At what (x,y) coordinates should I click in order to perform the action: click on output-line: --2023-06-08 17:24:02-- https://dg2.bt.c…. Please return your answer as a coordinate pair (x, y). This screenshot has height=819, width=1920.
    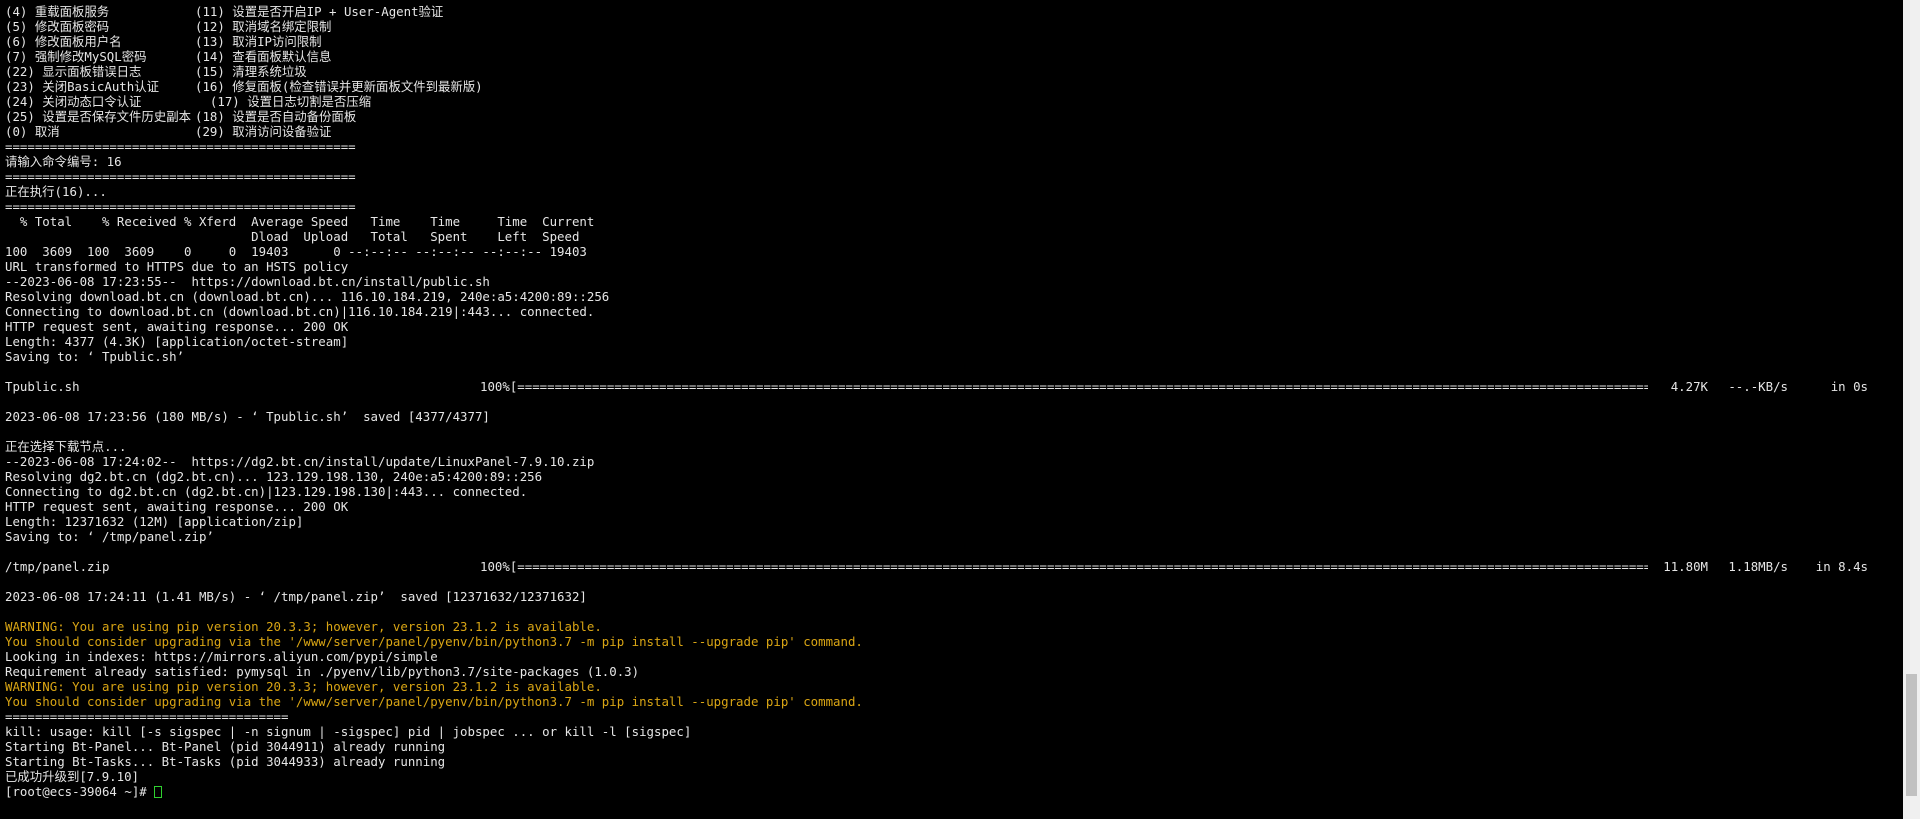
    Looking at the image, I should click on (300, 461).